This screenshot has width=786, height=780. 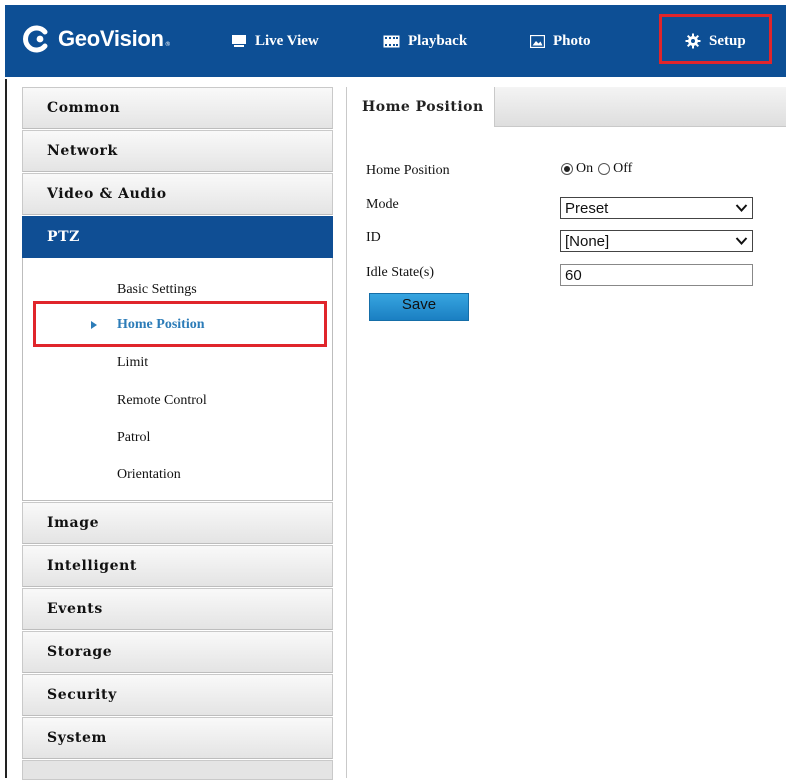 I want to click on film-icon, so click(x=391, y=41).